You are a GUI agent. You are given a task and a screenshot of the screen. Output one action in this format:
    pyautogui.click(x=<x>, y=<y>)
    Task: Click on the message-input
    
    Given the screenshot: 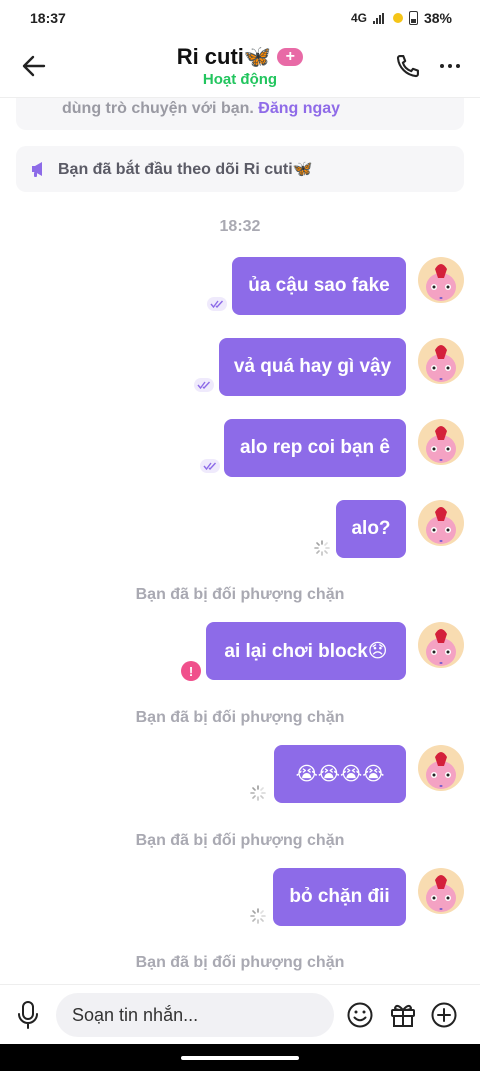 What is the action you would take?
    pyautogui.click(x=195, y=1015)
    